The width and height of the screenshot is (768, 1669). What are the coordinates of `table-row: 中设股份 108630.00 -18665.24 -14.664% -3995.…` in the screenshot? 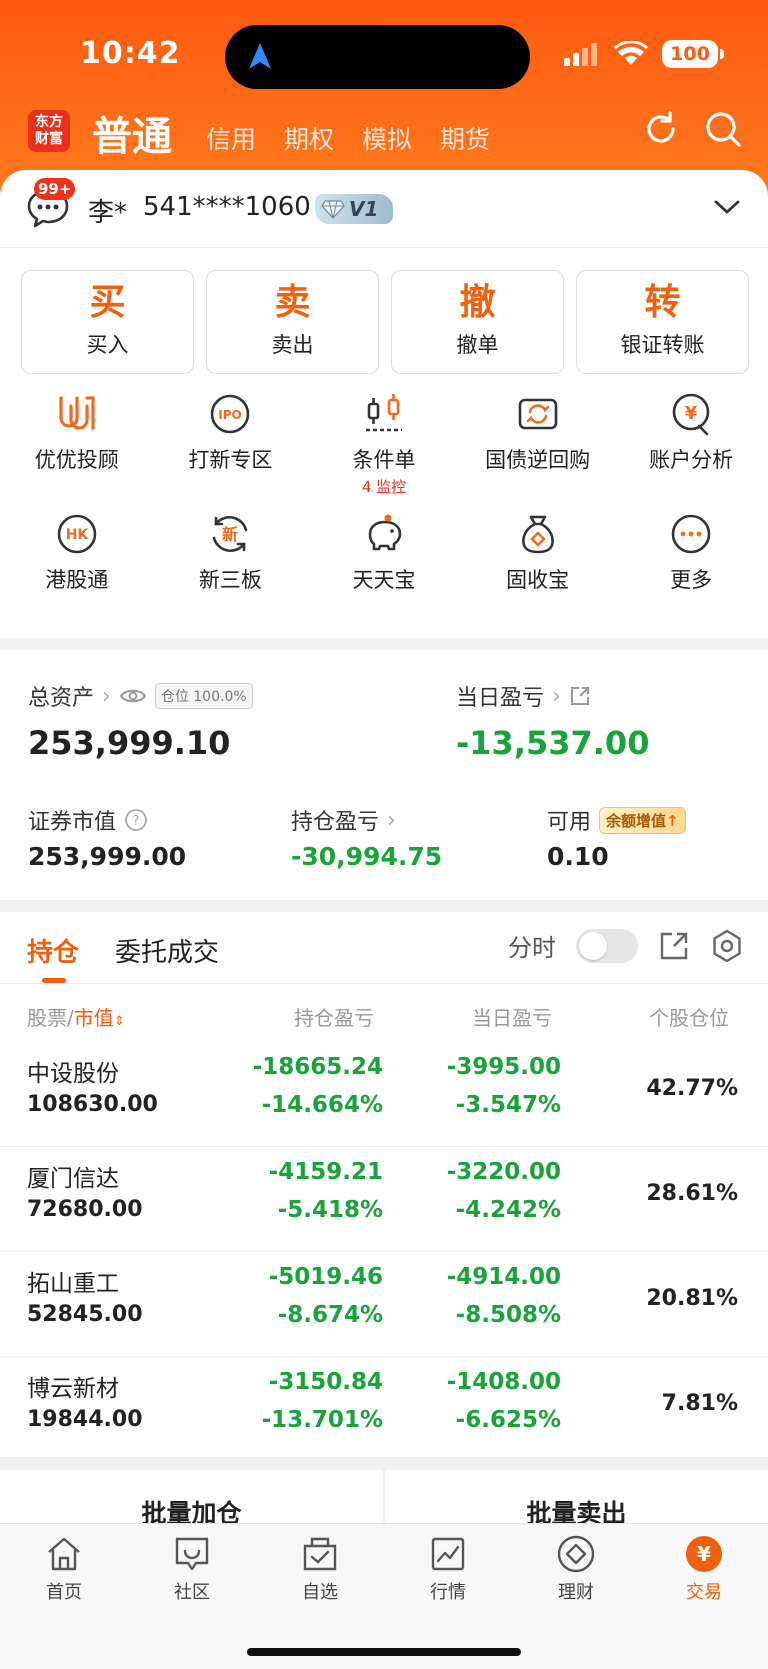 It's located at (384, 1094).